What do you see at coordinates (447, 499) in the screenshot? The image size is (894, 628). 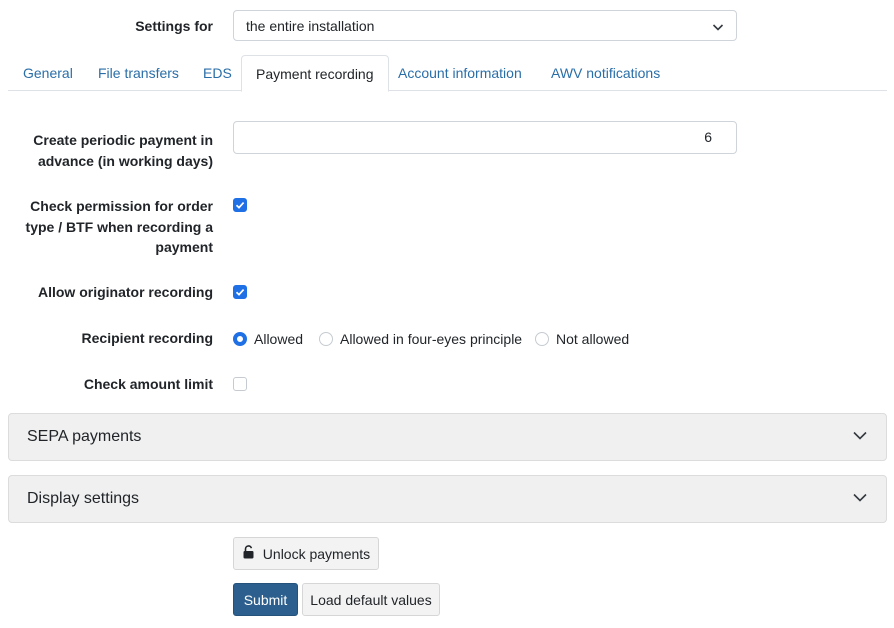 I see `display-settings-accordion: Display settings` at bounding box center [447, 499].